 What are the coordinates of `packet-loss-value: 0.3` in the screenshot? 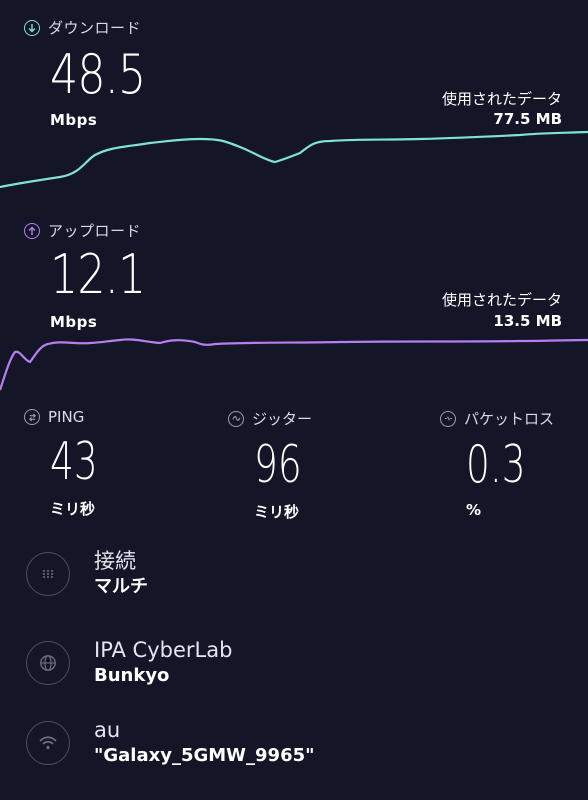 It's located at (496, 465).